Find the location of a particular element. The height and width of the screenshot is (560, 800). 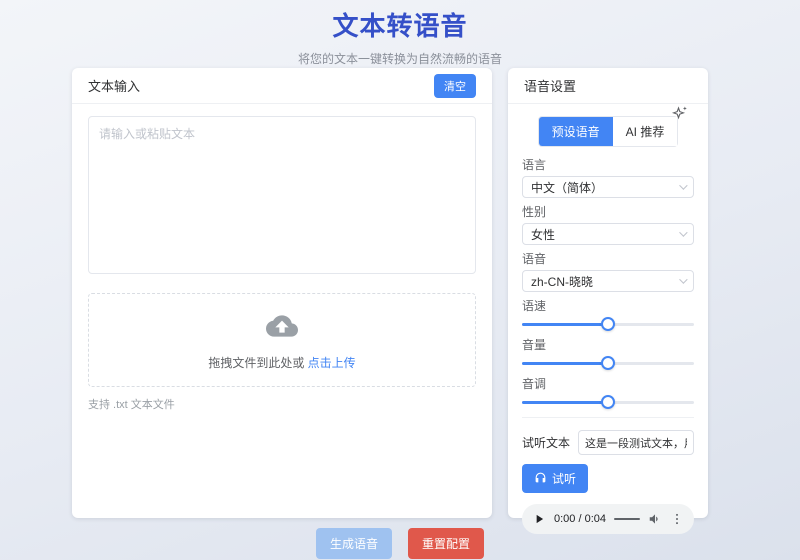

gender-select-value: 女性 is located at coordinates (543, 234).